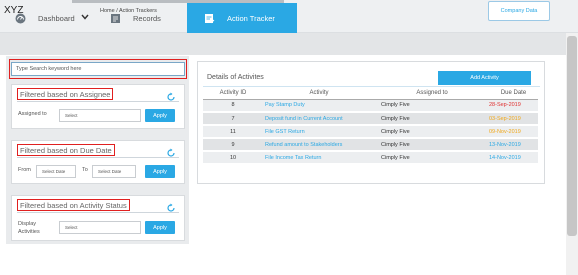  I want to click on assigned-to-label: Assigned to, so click(32, 114).